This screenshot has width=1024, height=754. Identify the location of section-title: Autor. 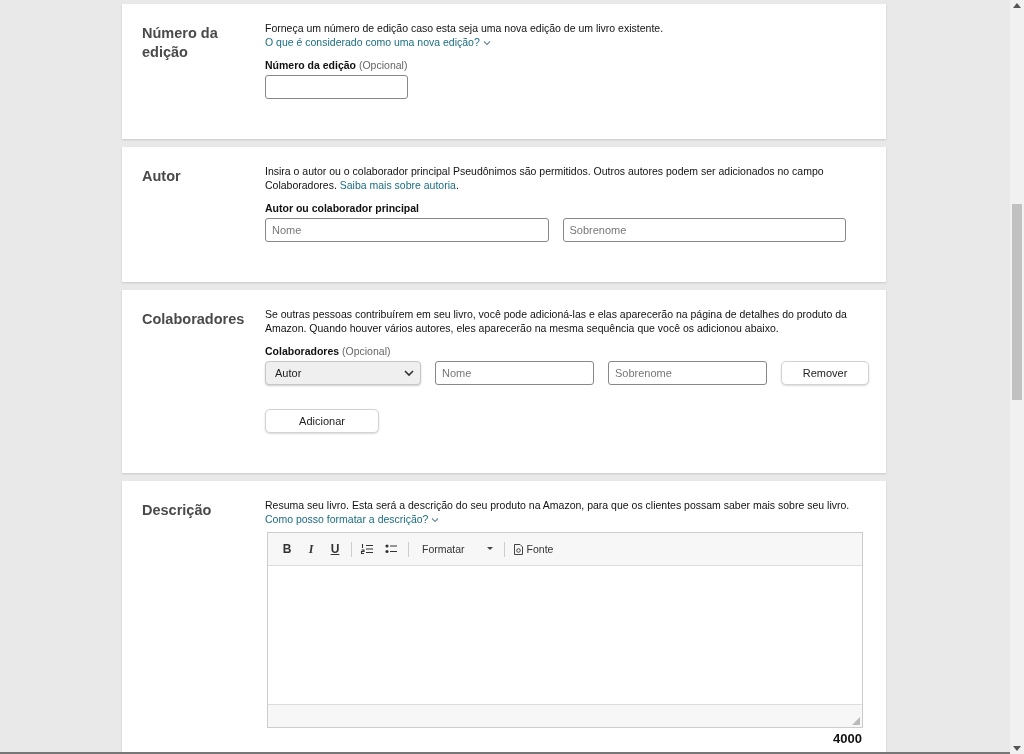
(162, 176).